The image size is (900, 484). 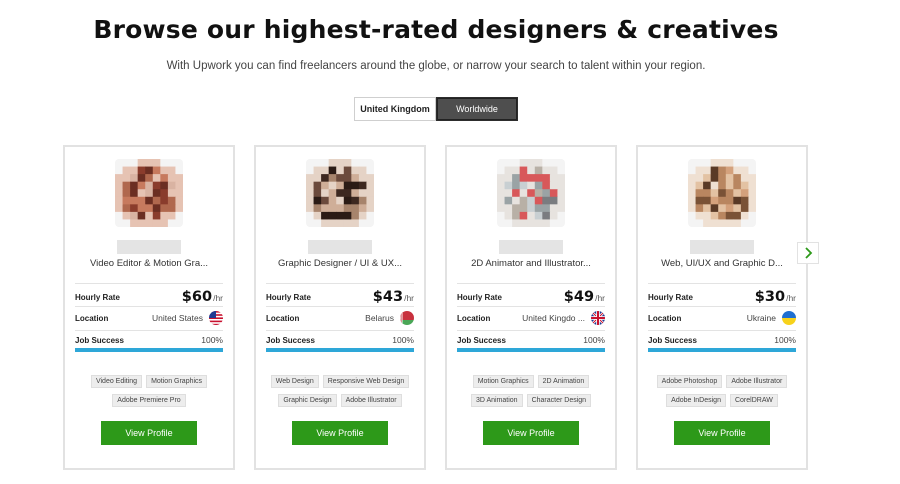 I want to click on ukraine-flag-icon, so click(x=789, y=318).